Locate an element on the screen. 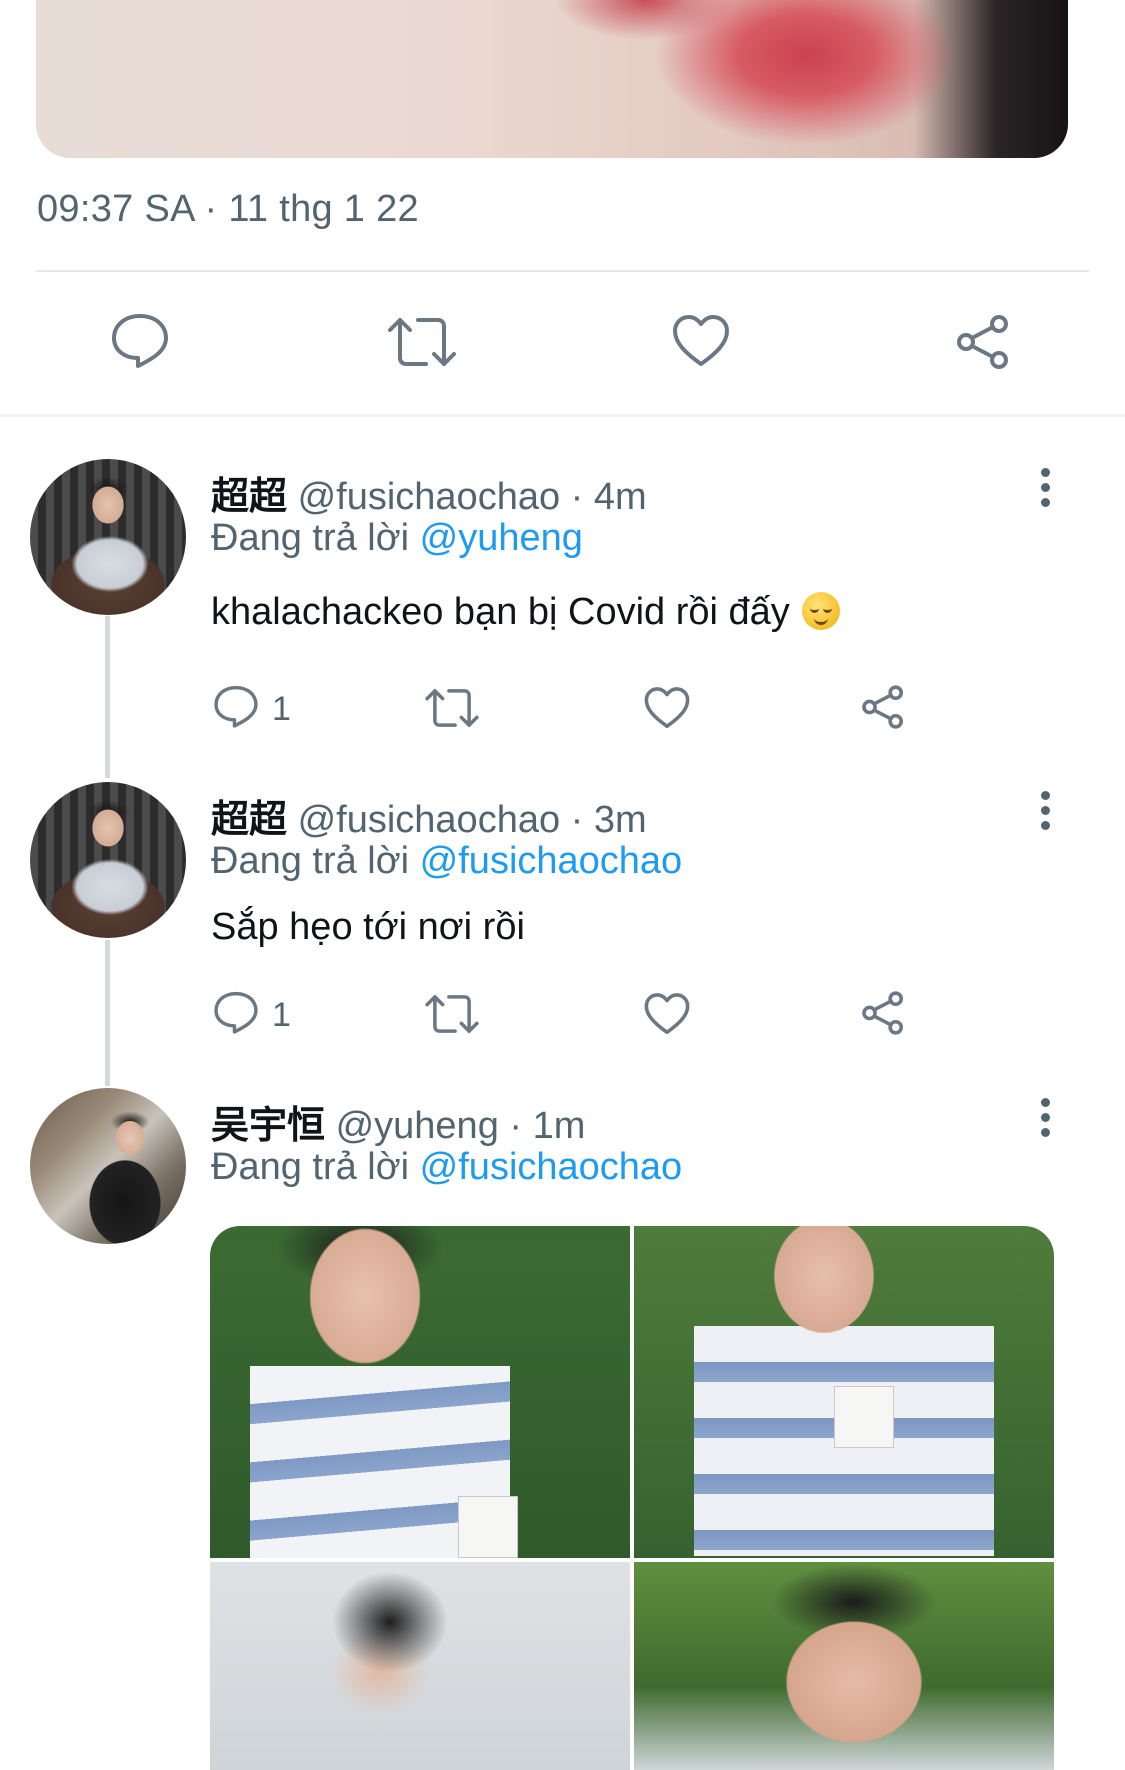 The height and width of the screenshot is (1770, 1125). reply-time: · 1m is located at coordinates (547, 1126).